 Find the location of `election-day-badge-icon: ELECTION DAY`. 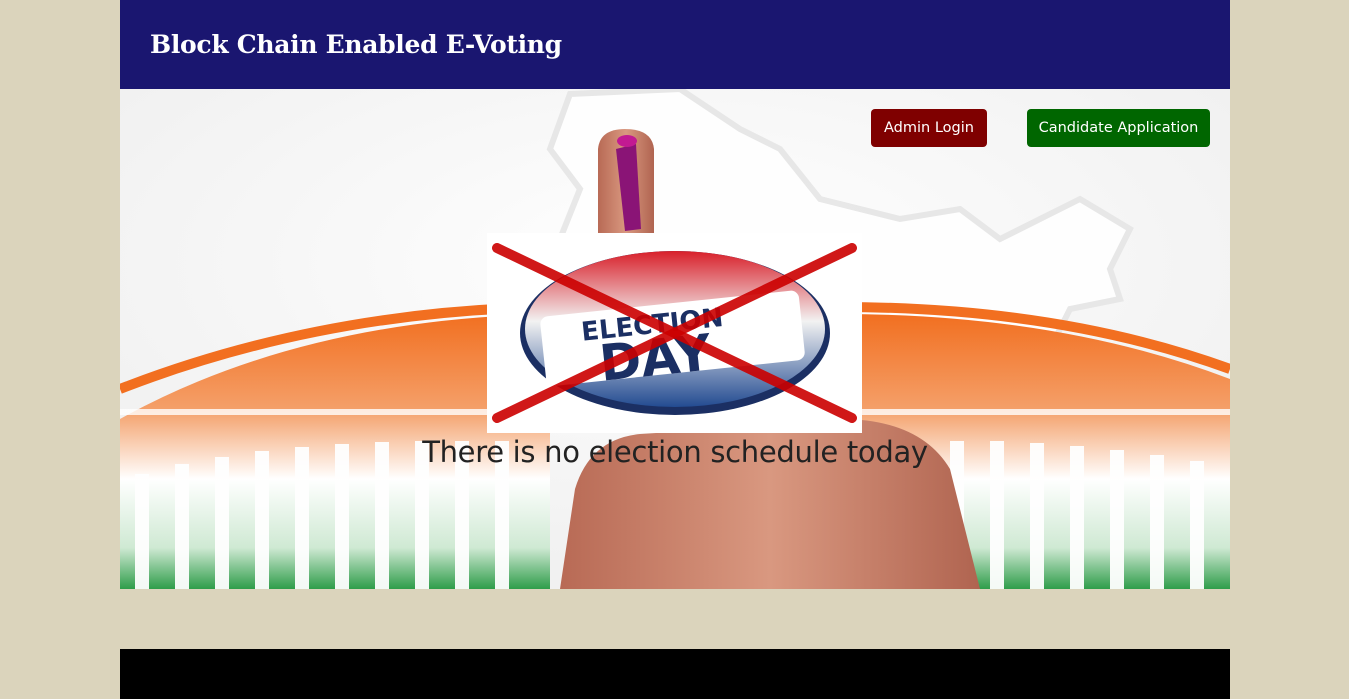

election-day-badge-icon: ELECTION DAY is located at coordinates (674, 333).